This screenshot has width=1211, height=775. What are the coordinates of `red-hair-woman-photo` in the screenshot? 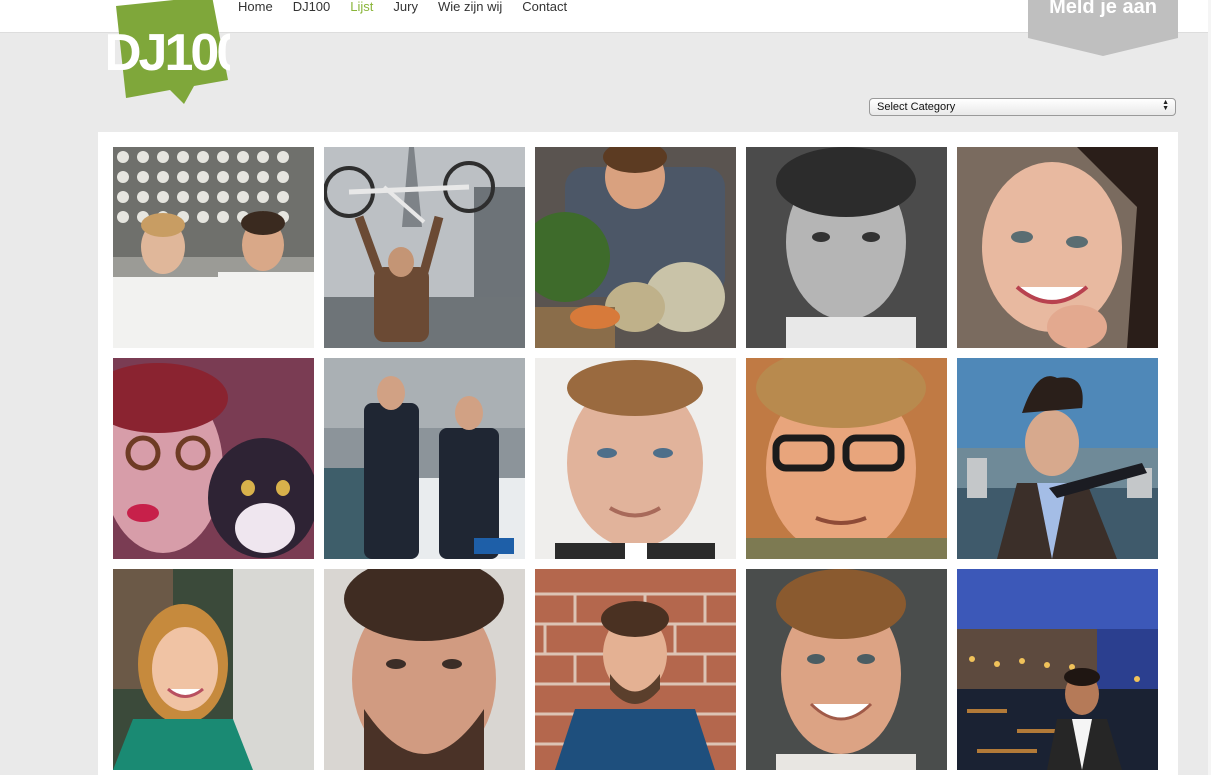 It's located at (213, 669).